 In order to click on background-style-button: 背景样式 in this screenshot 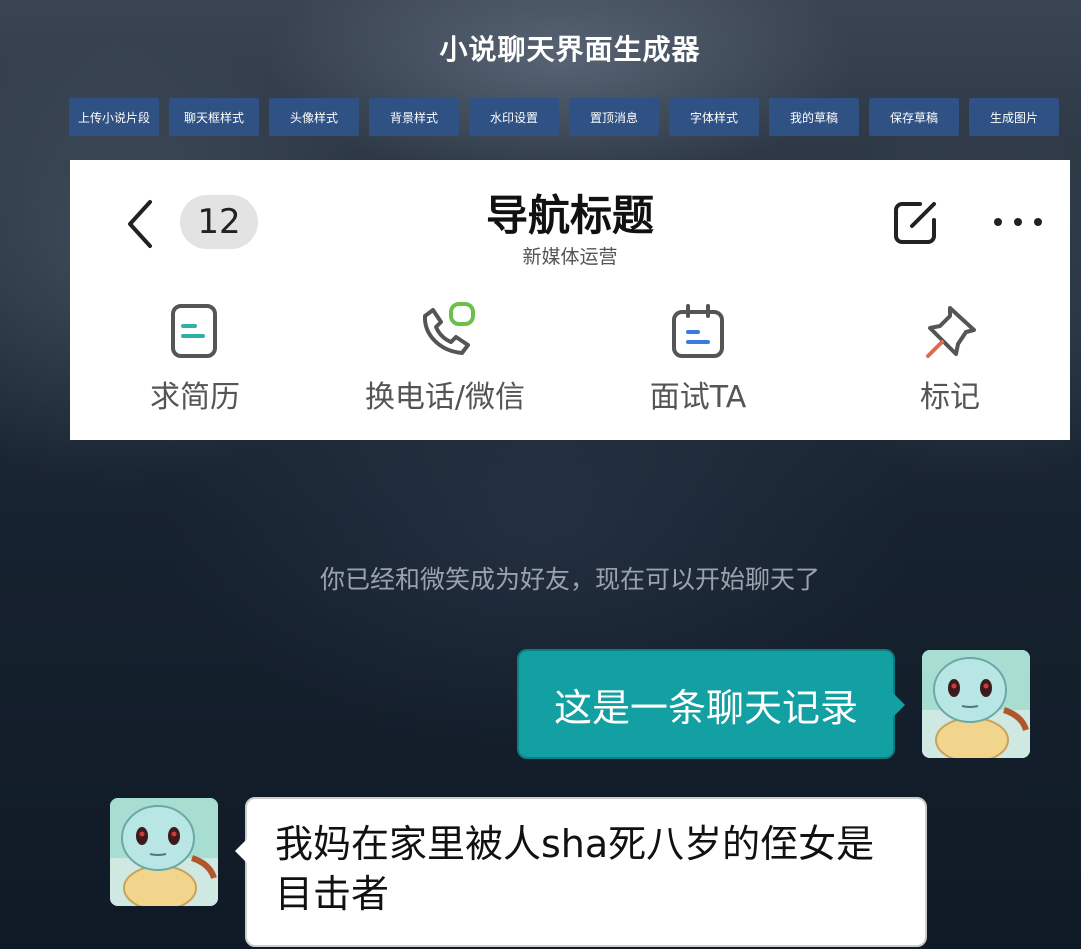, I will do `click(414, 117)`.